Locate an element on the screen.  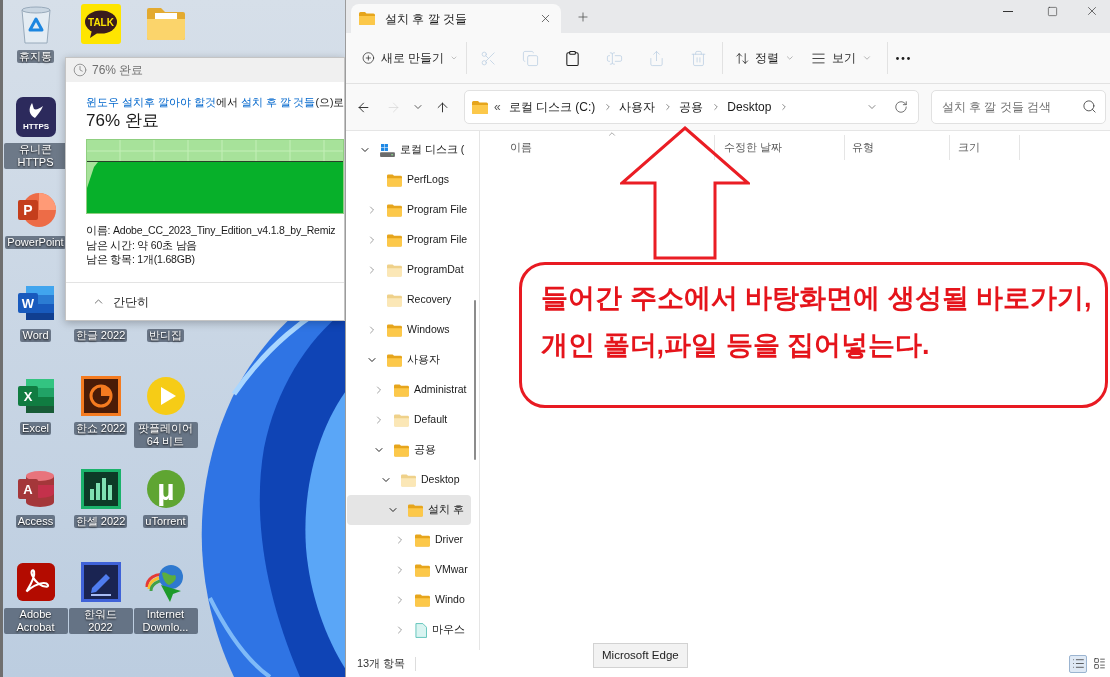
scrollbar-thumb is located at coordinates (475, 380).